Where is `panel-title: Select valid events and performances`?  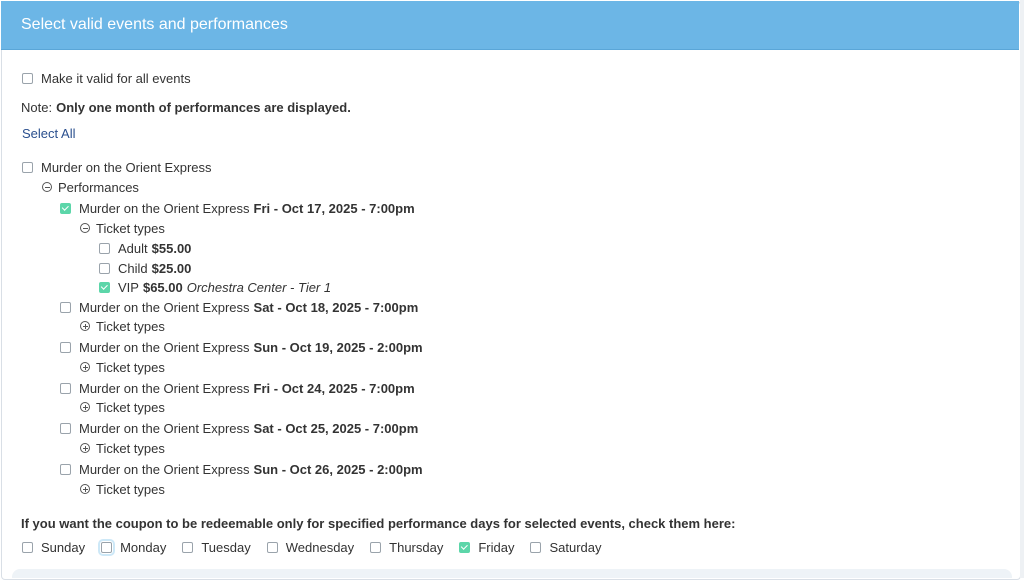
panel-title: Select valid events and performances is located at coordinates (154, 24).